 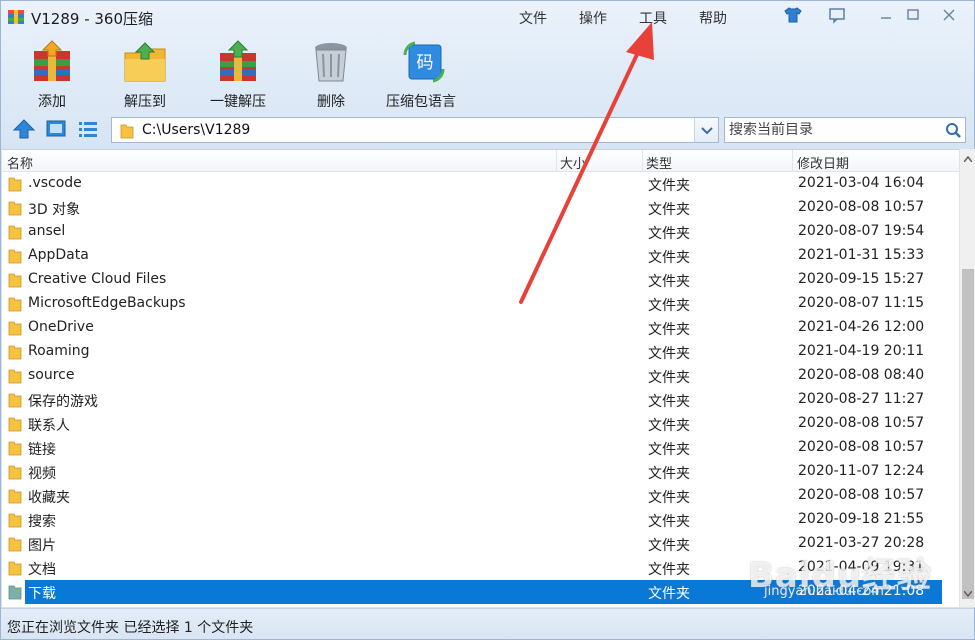 I want to click on minimize-button, so click(x=886, y=15).